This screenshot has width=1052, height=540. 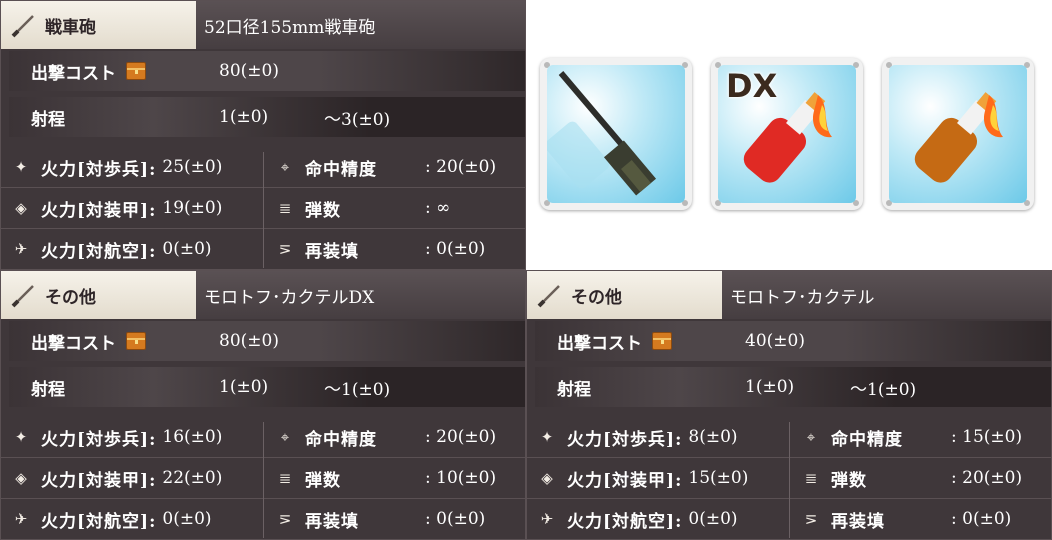 I want to click on orange-molotov-cocktail-icon, so click(x=958, y=137).